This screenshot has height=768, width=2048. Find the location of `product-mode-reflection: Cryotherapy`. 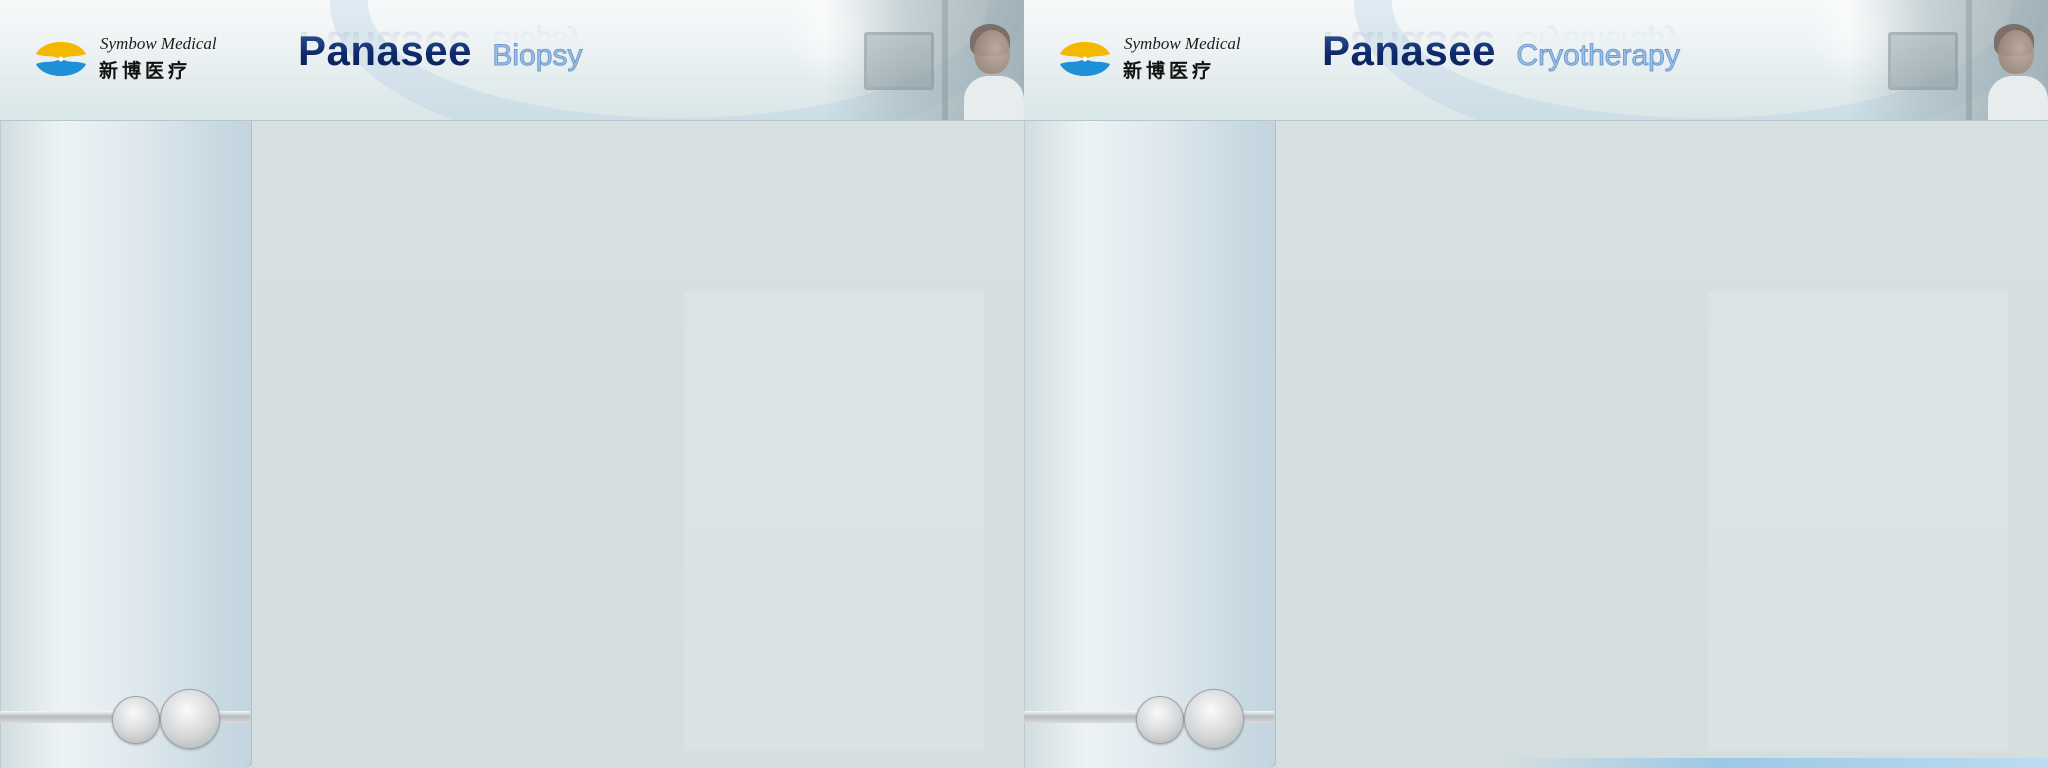

product-mode-reflection: Cryotherapy is located at coordinates (1598, 42).